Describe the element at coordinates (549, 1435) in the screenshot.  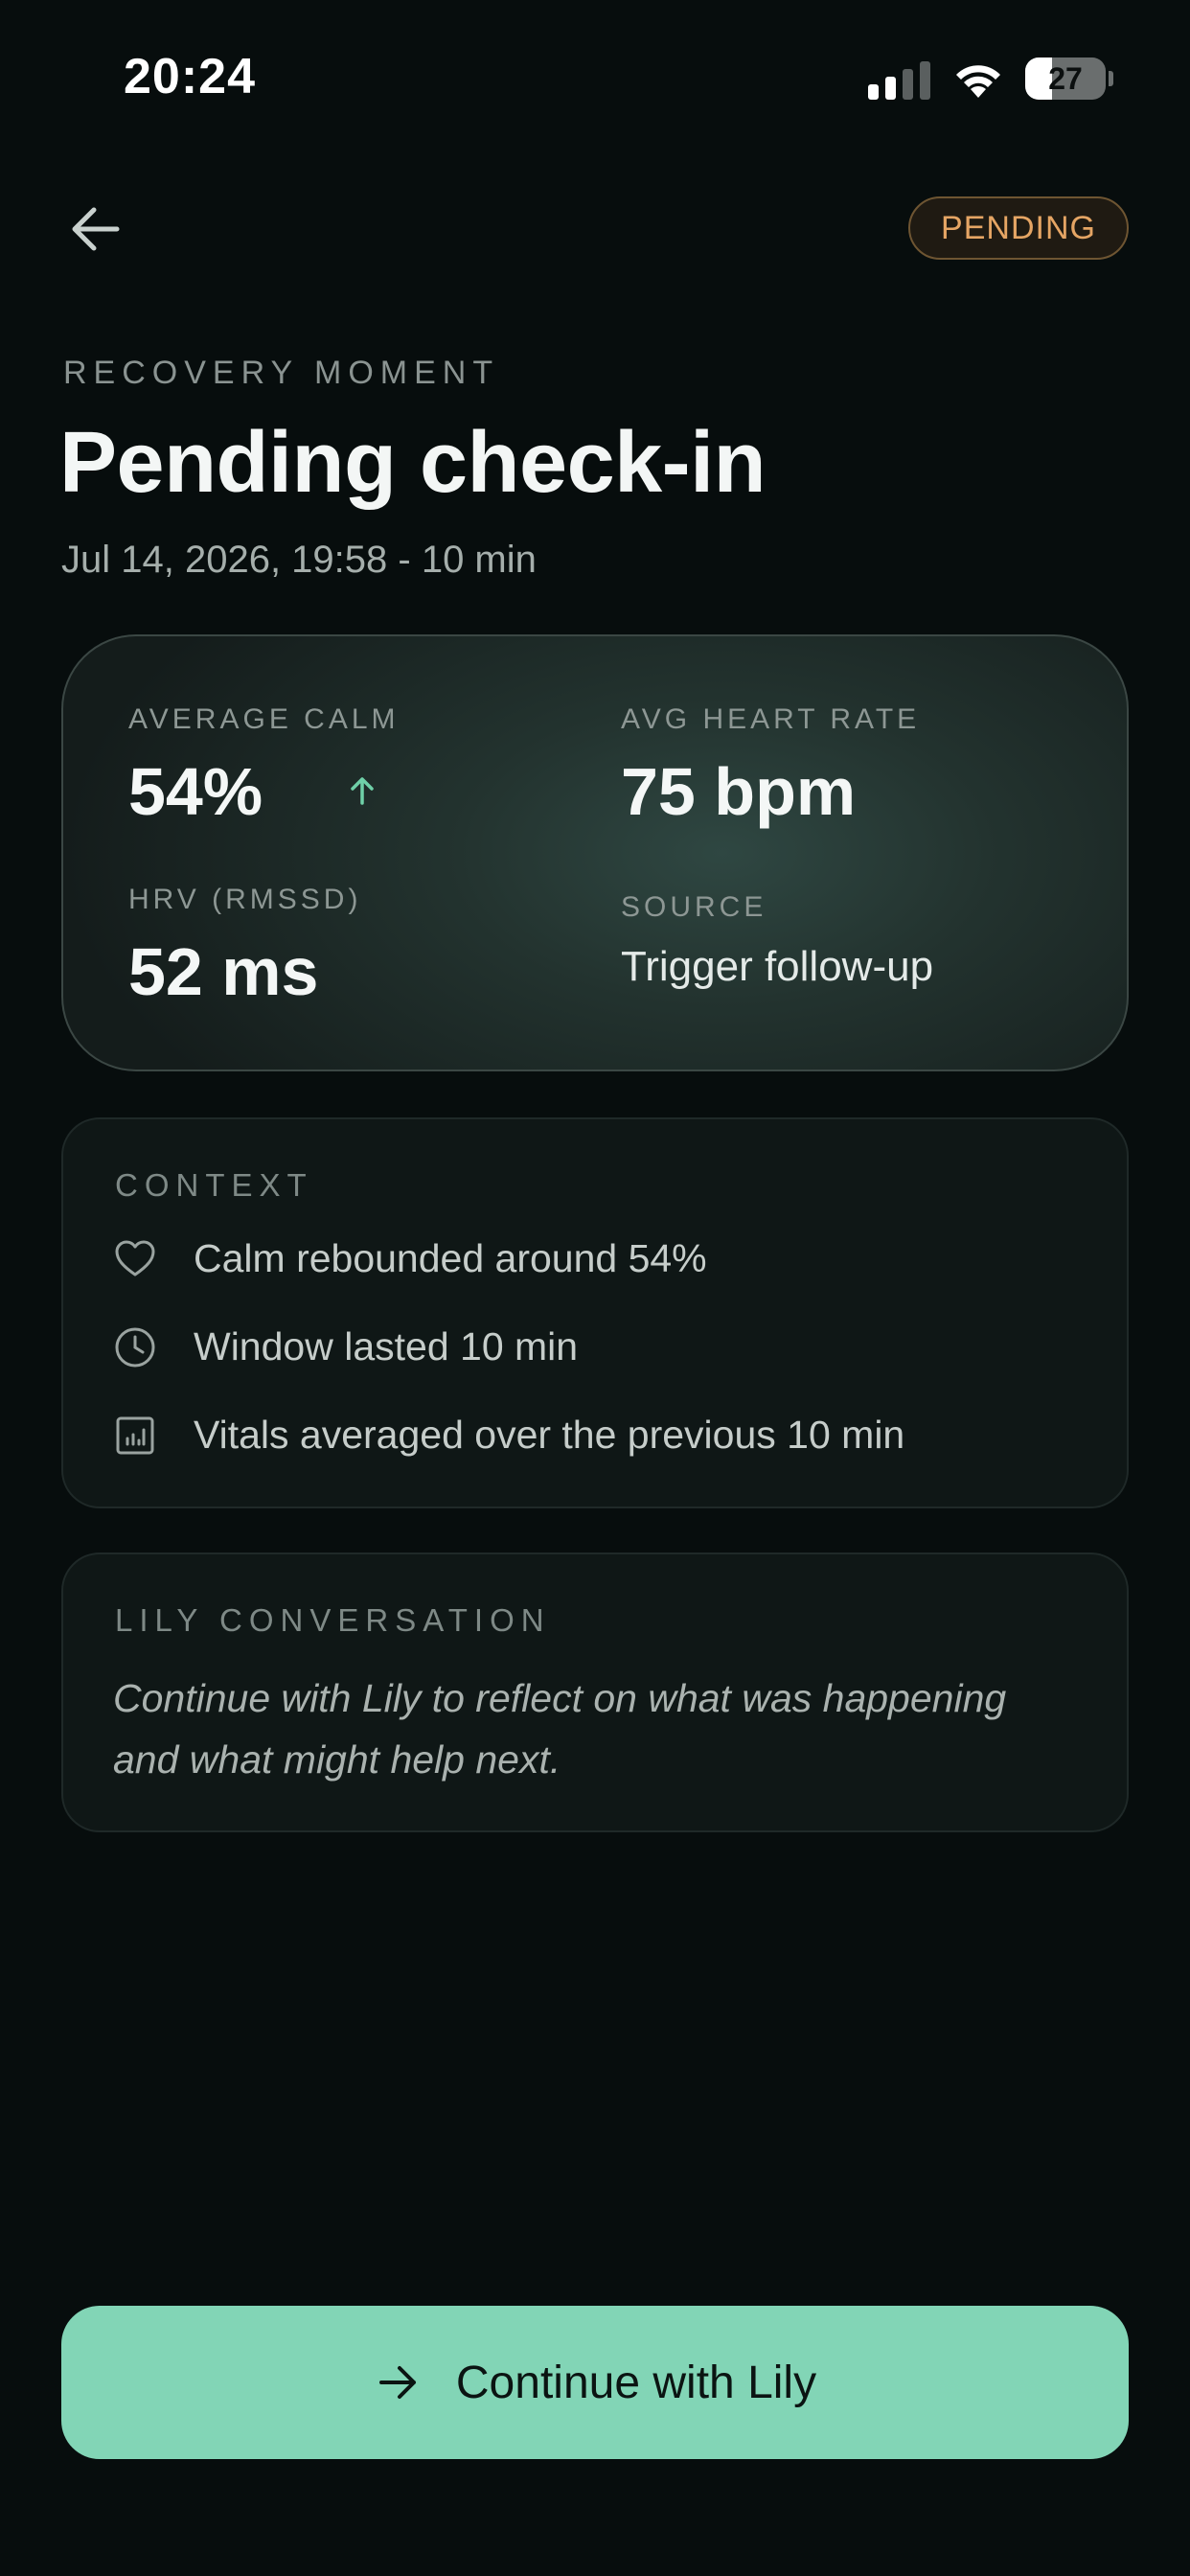
I see `context-item-text: Vitals averaged over the previous 10 min` at that location.